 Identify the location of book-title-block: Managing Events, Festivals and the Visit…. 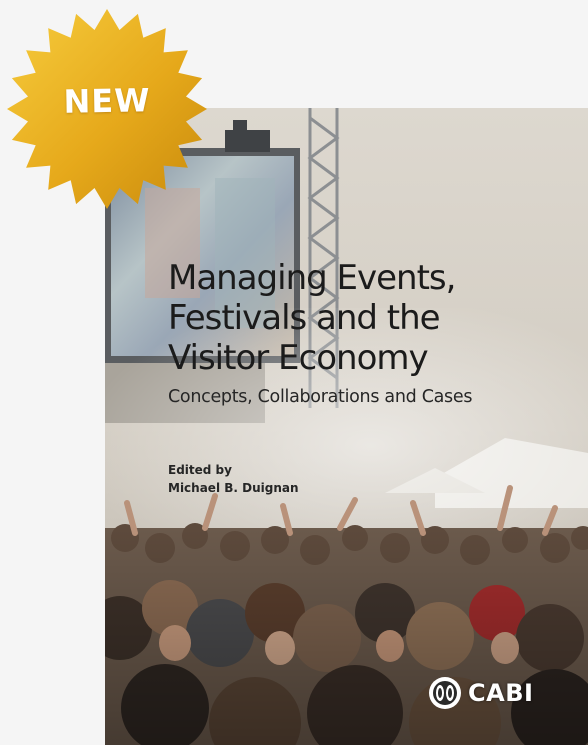
(373, 333).